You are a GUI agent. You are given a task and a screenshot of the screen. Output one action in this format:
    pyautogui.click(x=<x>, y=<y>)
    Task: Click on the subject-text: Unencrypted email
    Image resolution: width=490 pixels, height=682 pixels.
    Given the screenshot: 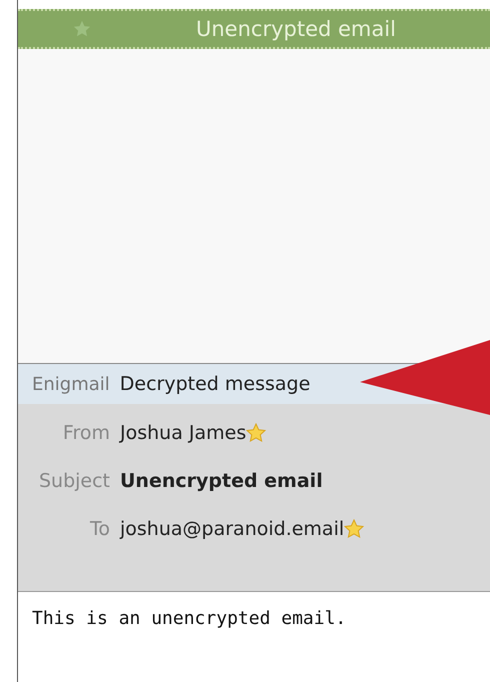 What is the action you would take?
    pyautogui.click(x=221, y=481)
    